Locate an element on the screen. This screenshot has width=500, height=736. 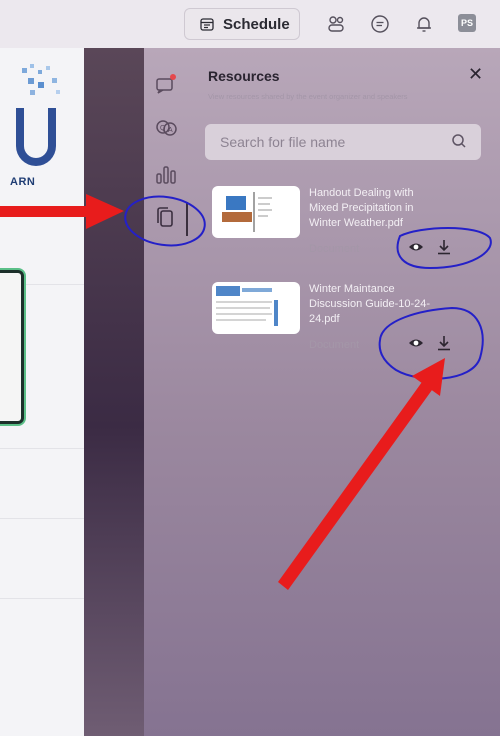
search-input: Search for file name is located at coordinates (343, 142).